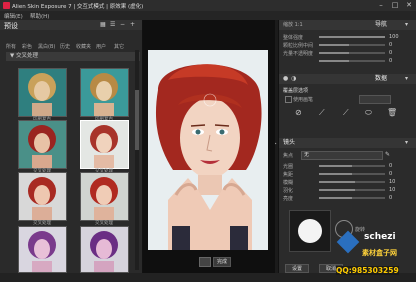 The height and width of the screenshot is (282, 416). What do you see at coordinates (346, 113) in the screenshot?
I see `eraser-icon: ⟋` at bounding box center [346, 113].